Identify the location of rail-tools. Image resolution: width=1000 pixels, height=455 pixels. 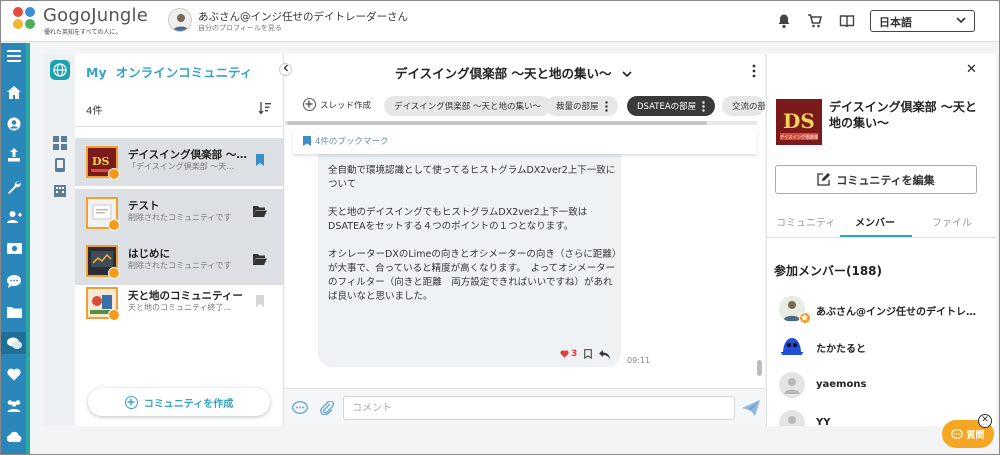
(14, 187).